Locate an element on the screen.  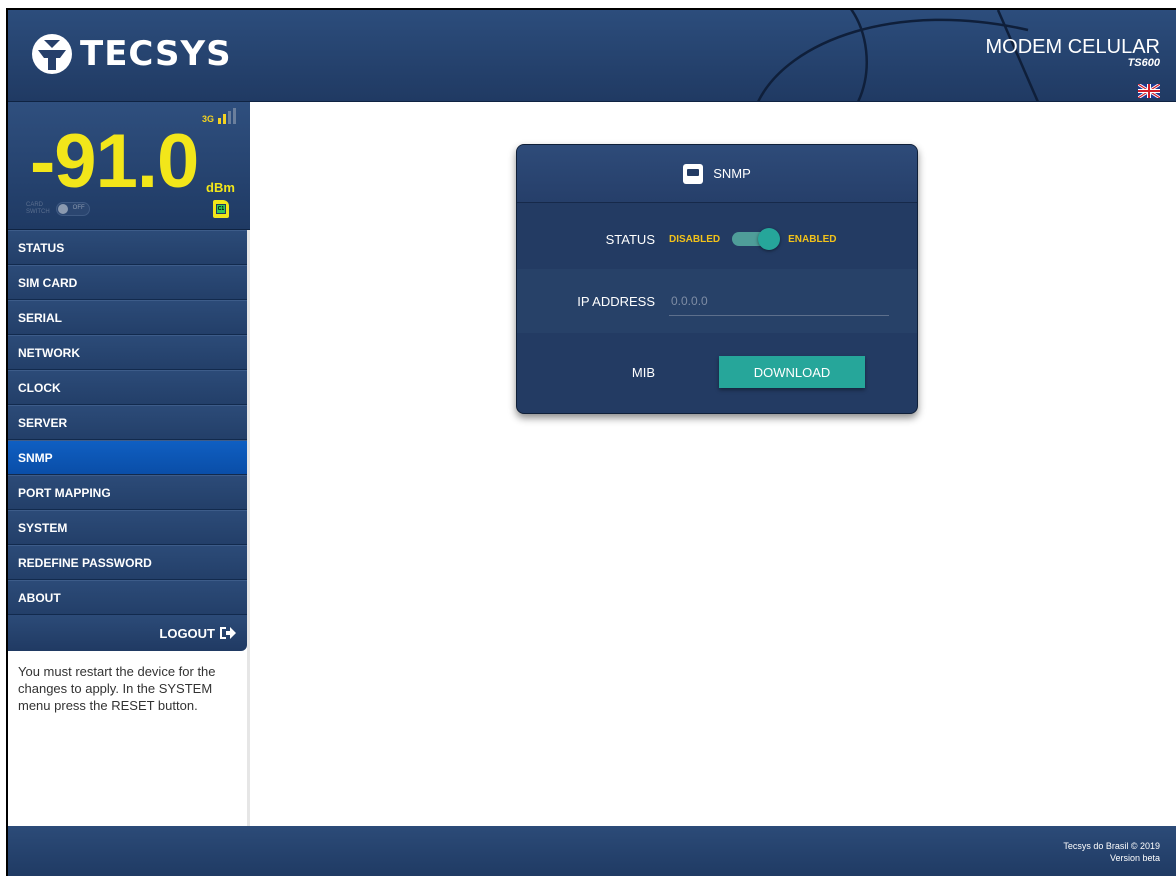
toggle-knob is located at coordinates (769, 239).